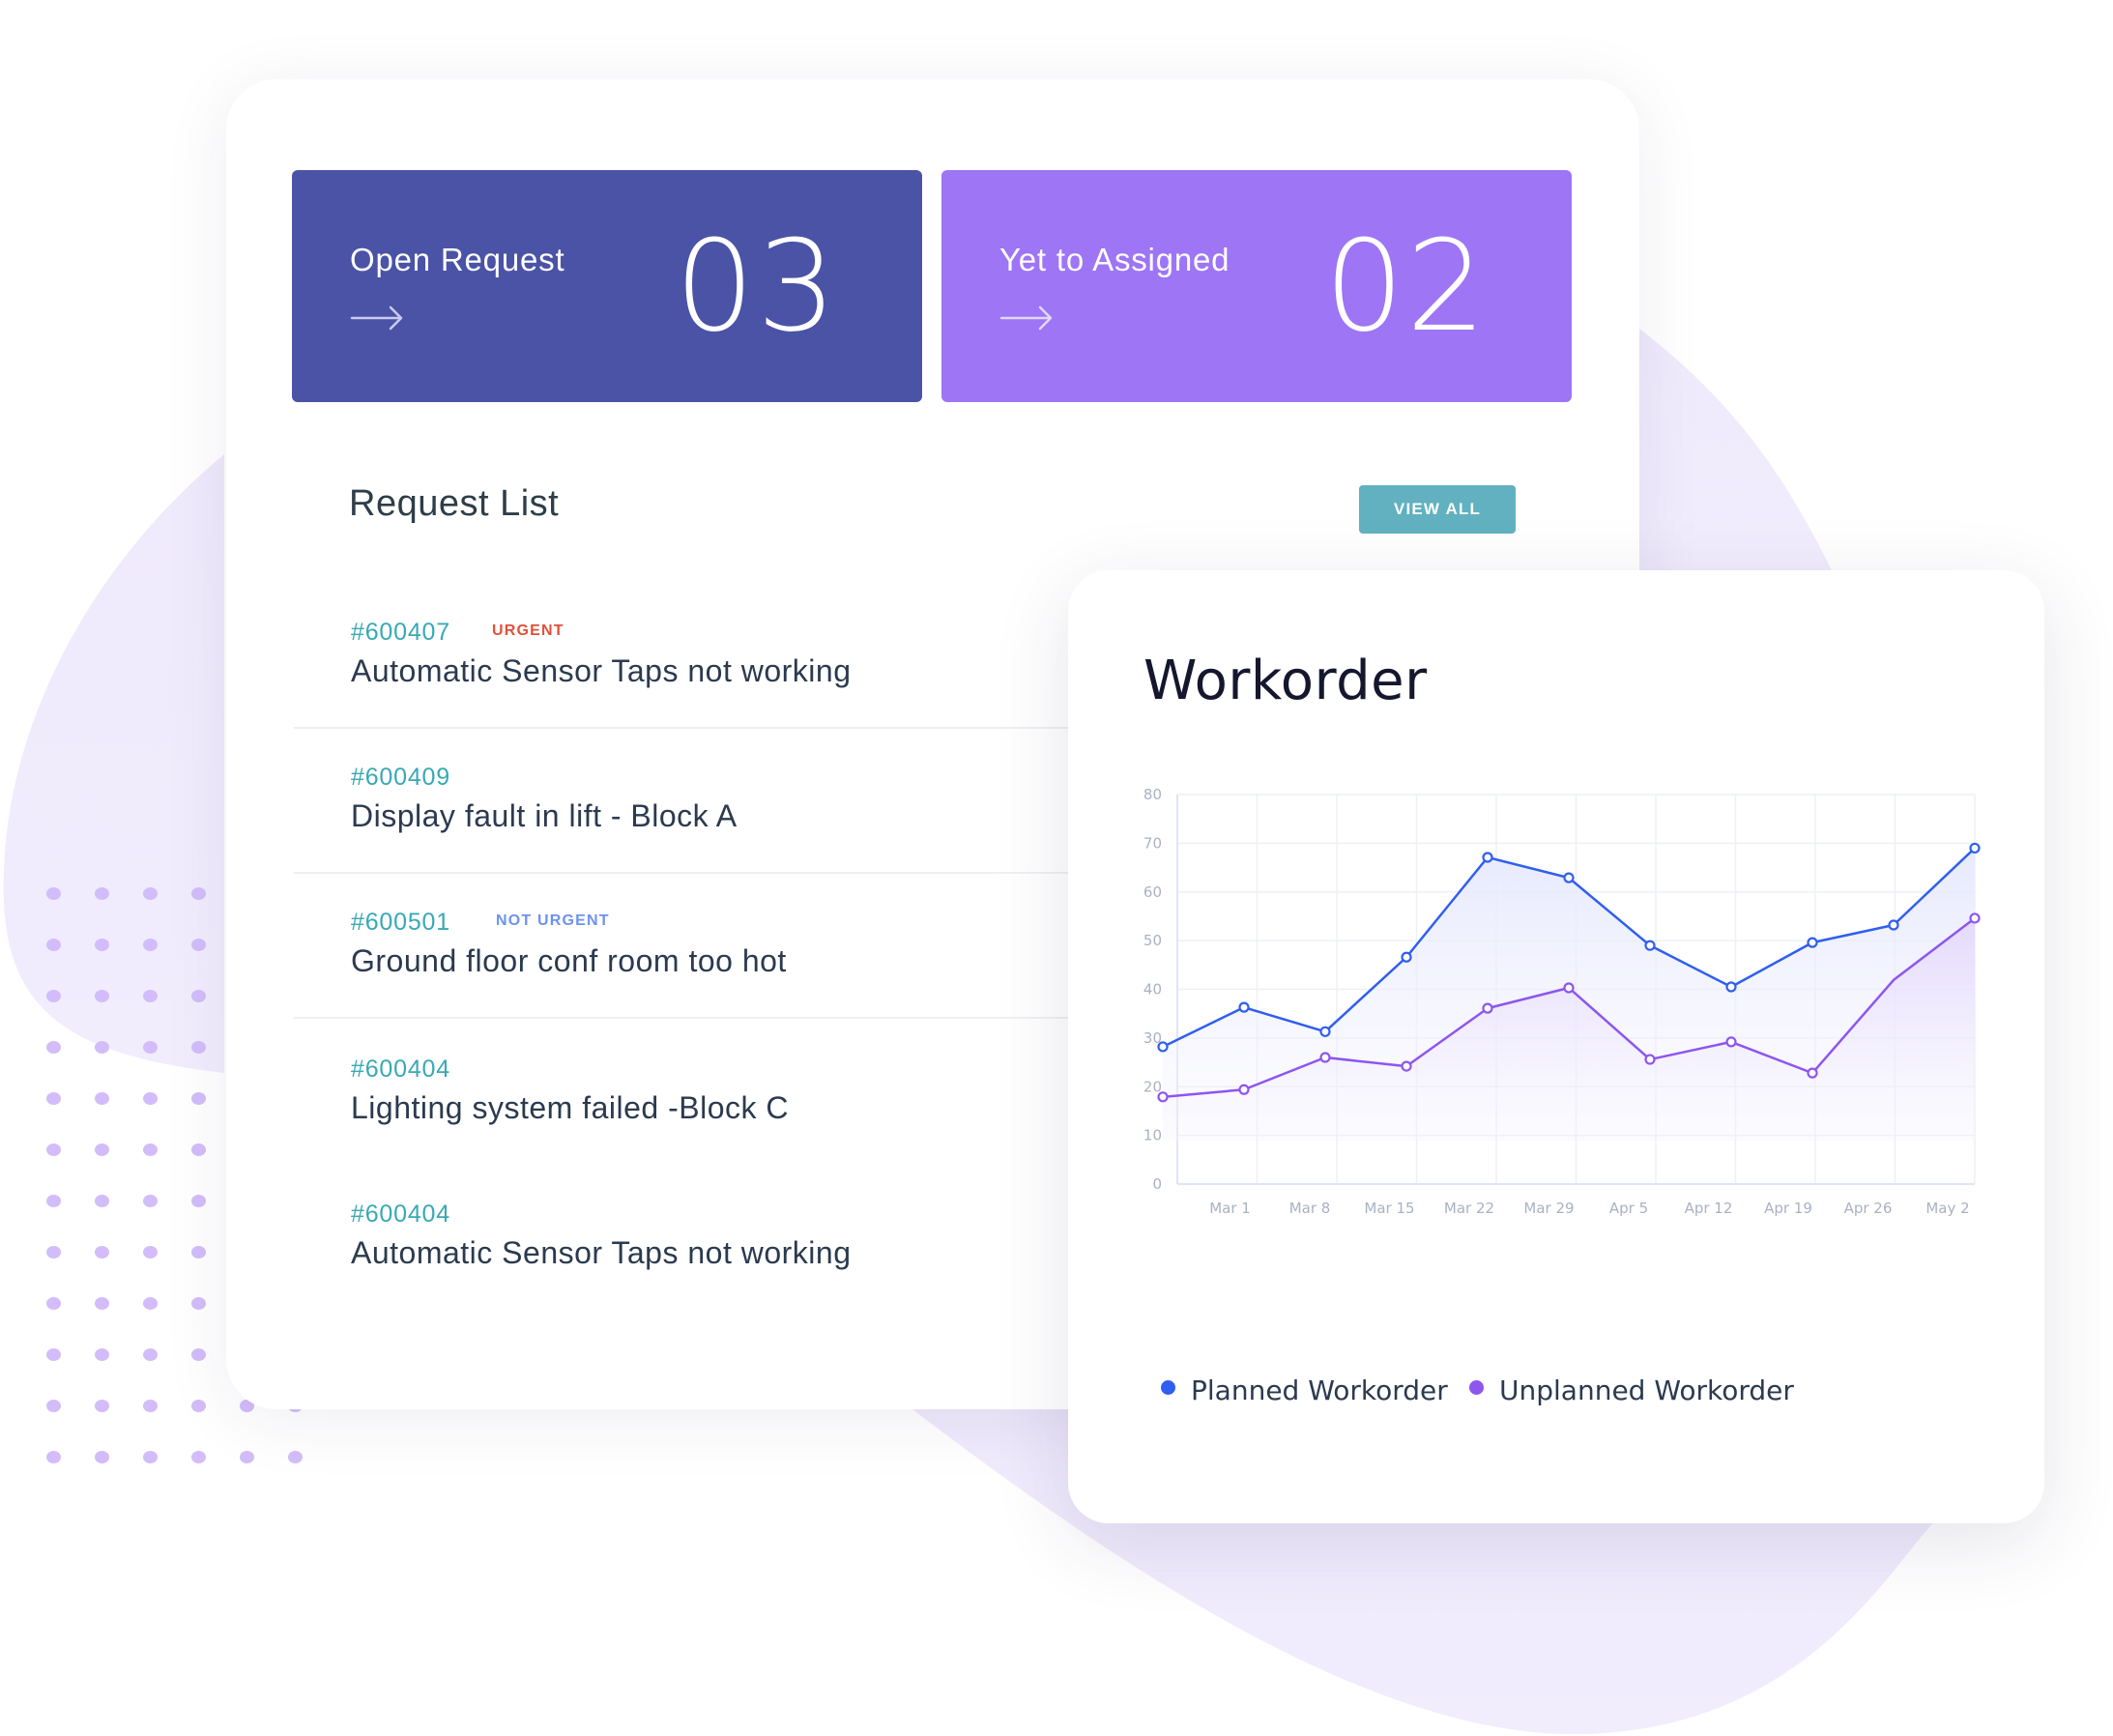  Describe the element at coordinates (1709, 1208) in the screenshot. I see `x-tick-label: Apr 12` at that location.